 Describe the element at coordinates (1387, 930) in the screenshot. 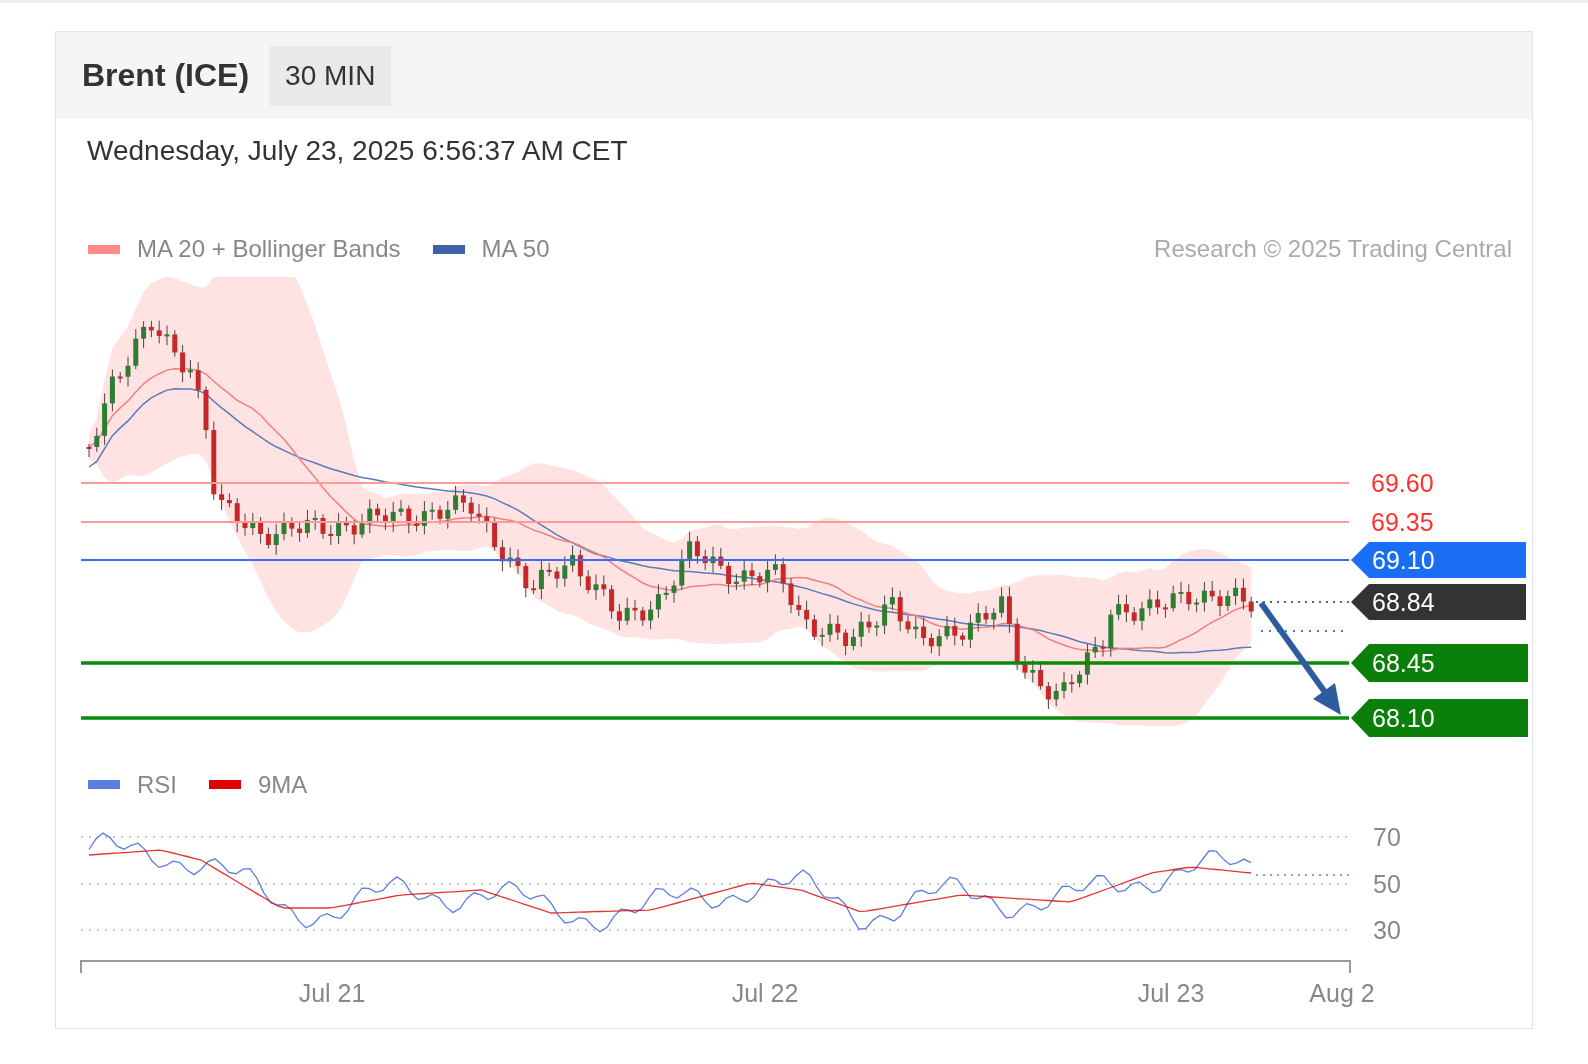

I see `rsi-tick-label: 30` at that location.